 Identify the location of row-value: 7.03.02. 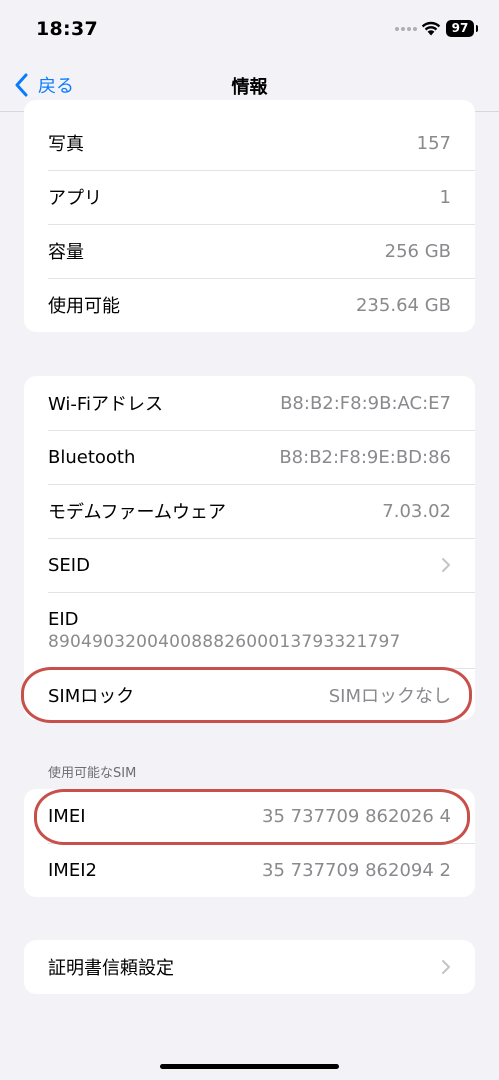
(416, 511).